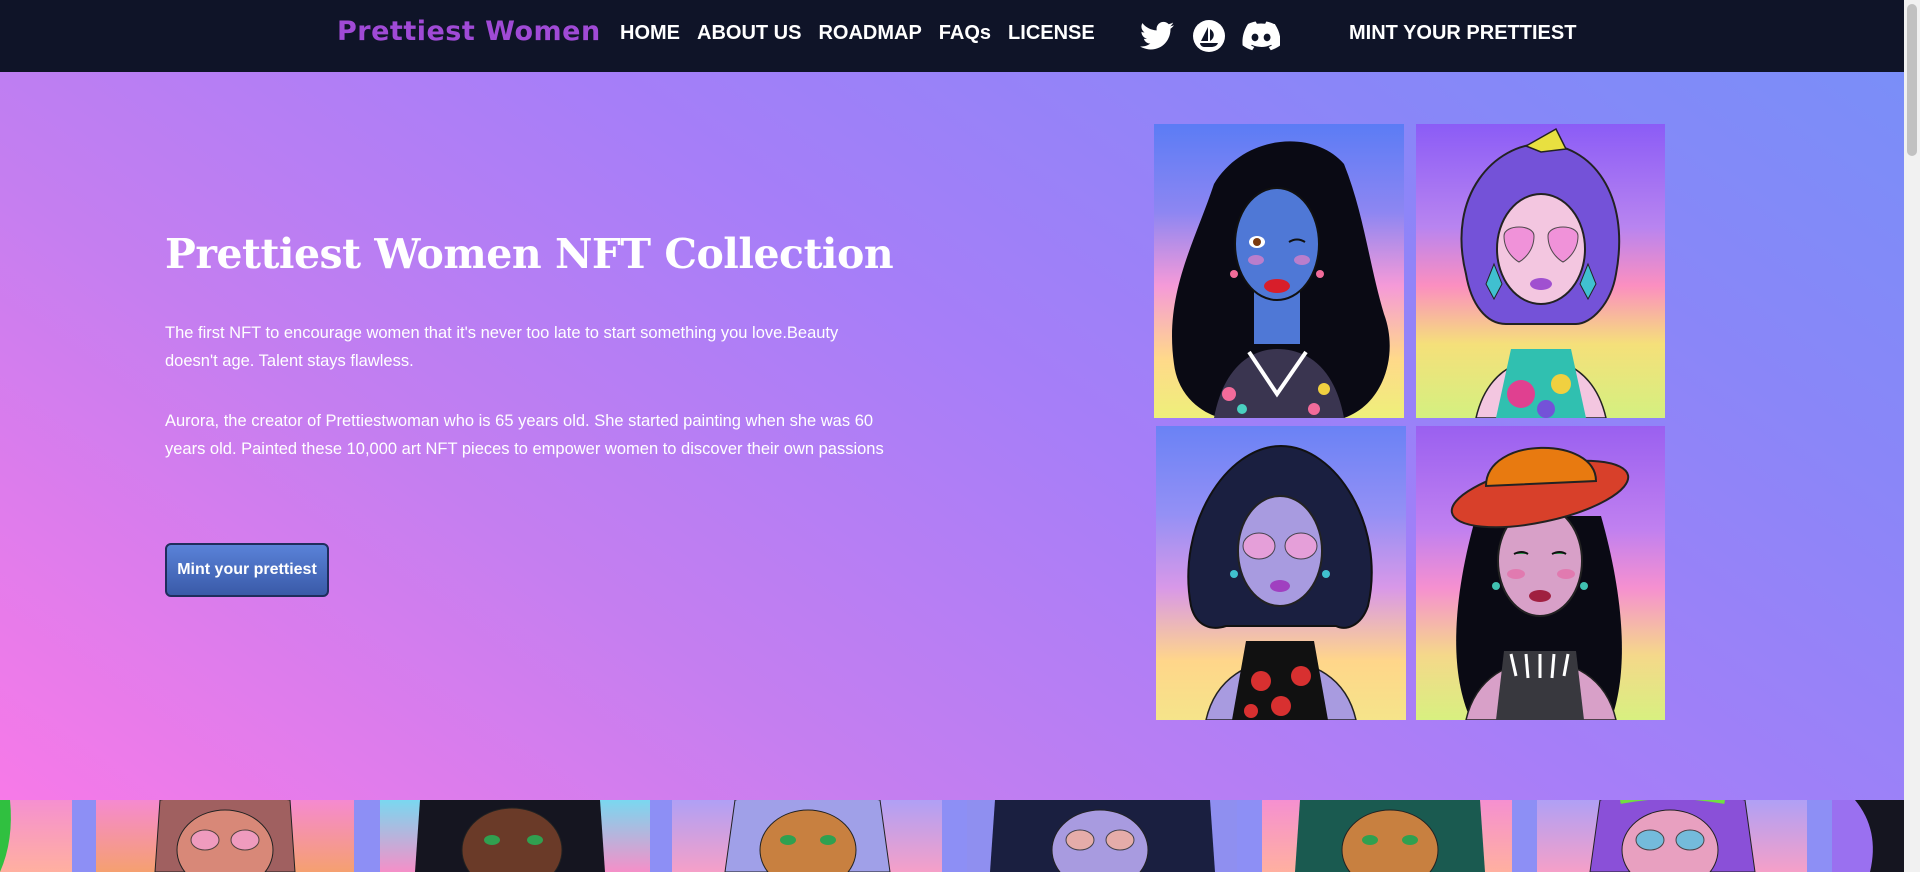 The height and width of the screenshot is (872, 1920). What do you see at coordinates (469, 31) in the screenshot?
I see `site-logo: Prettiest Women` at bounding box center [469, 31].